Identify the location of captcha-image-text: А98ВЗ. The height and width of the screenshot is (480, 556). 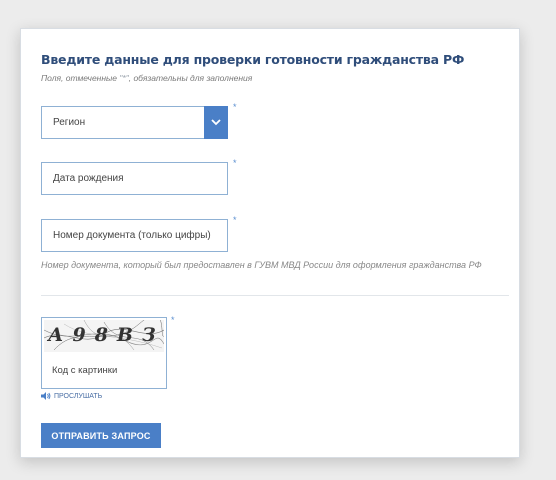
(106, 335).